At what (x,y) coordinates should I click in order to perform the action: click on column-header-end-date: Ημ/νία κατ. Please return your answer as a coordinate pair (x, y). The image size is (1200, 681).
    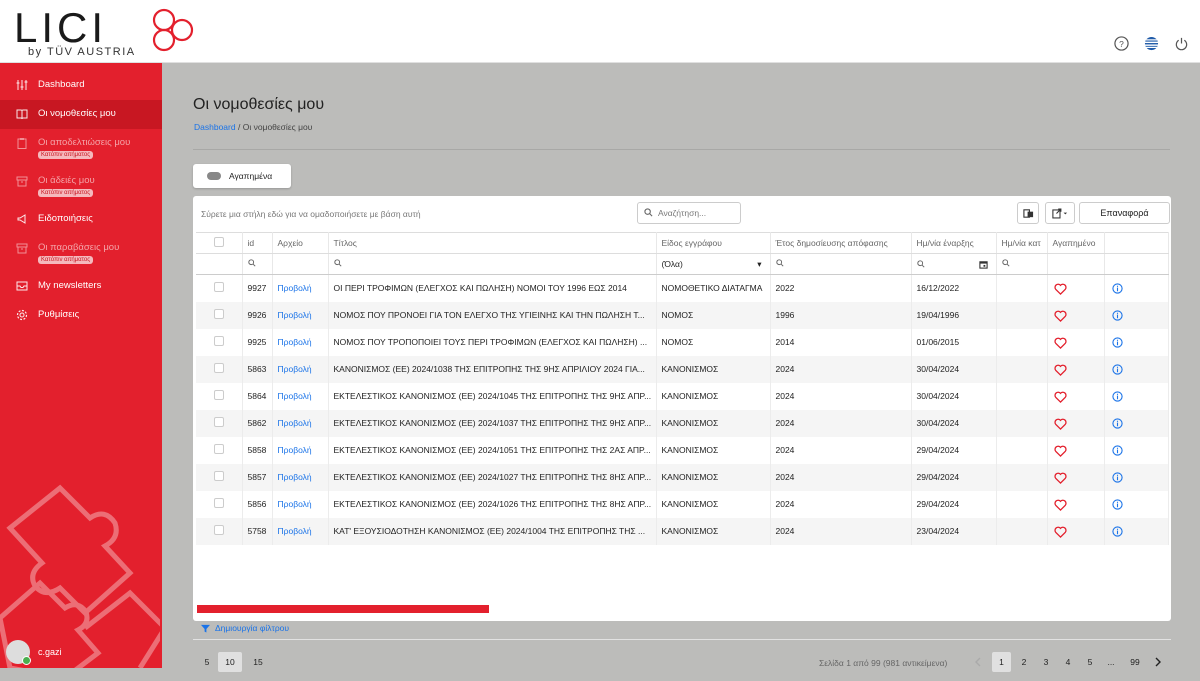
    Looking at the image, I should click on (1022, 243).